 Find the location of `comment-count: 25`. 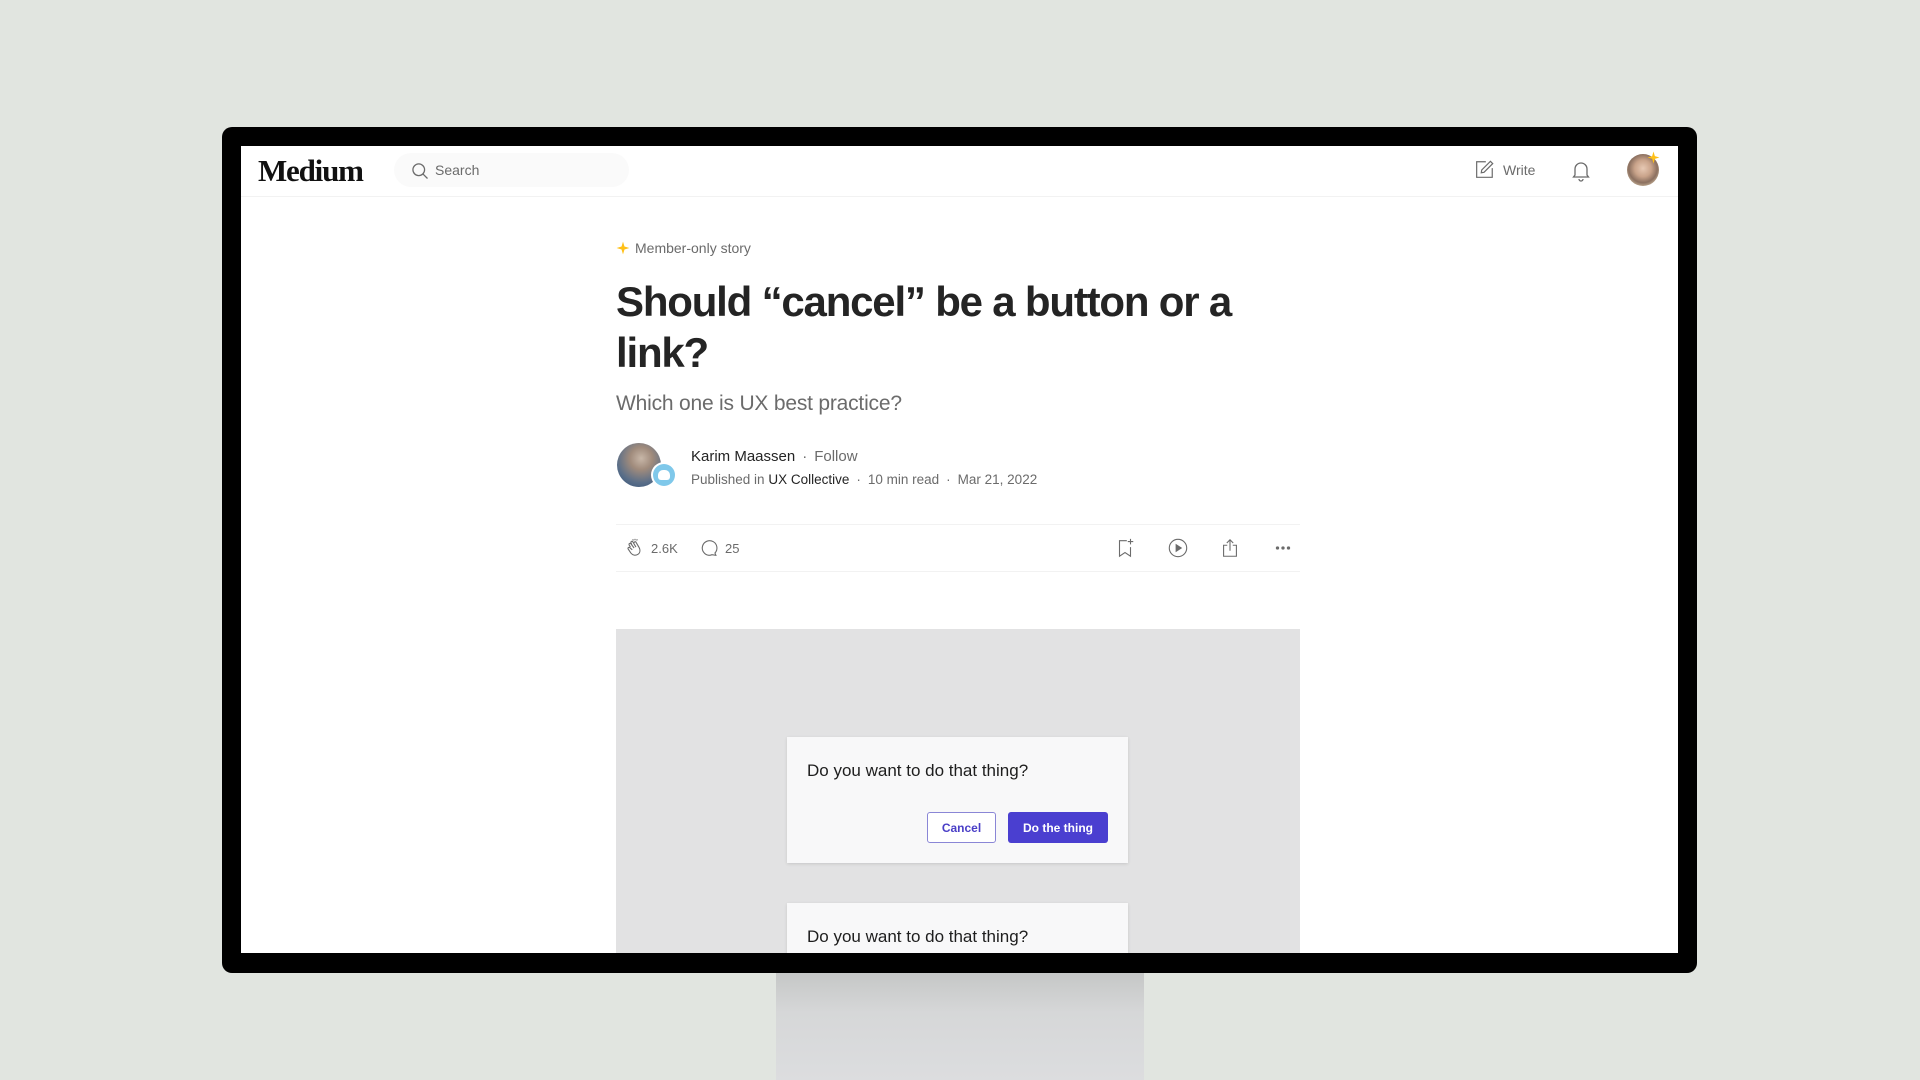

comment-count: 25 is located at coordinates (732, 548).